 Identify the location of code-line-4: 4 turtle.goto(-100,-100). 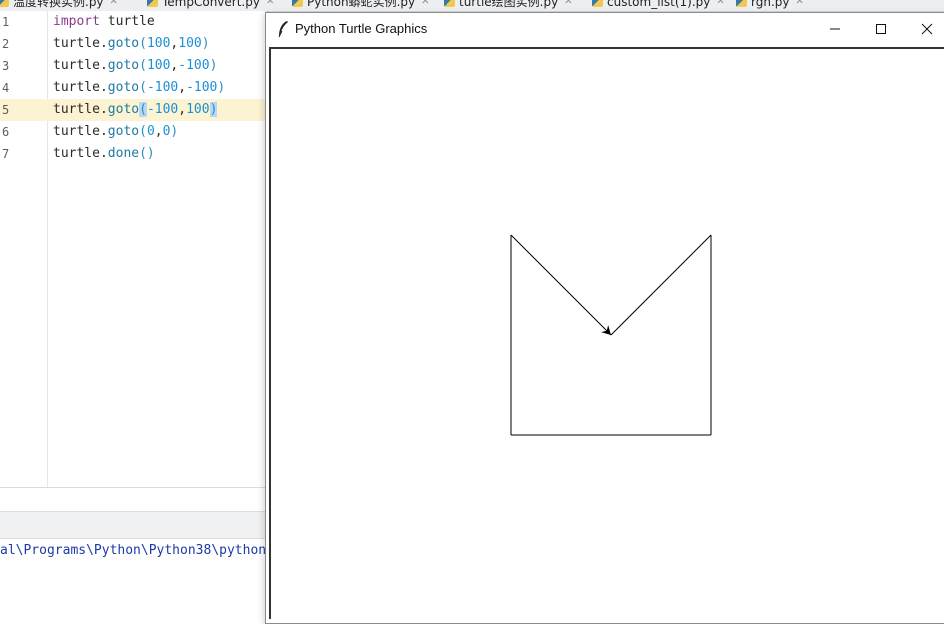
(133, 88).